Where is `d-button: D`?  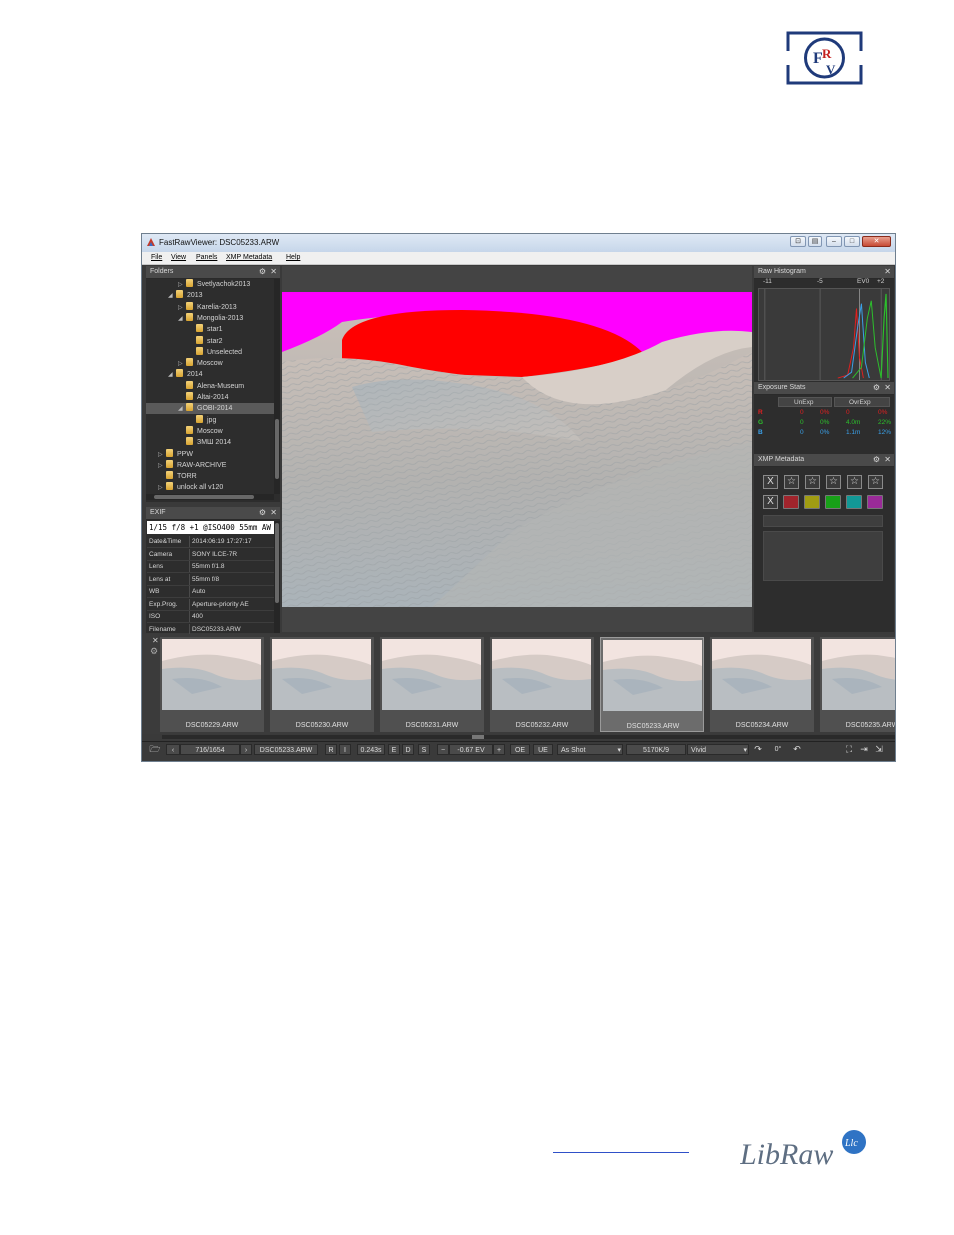
d-button: D is located at coordinates (408, 749).